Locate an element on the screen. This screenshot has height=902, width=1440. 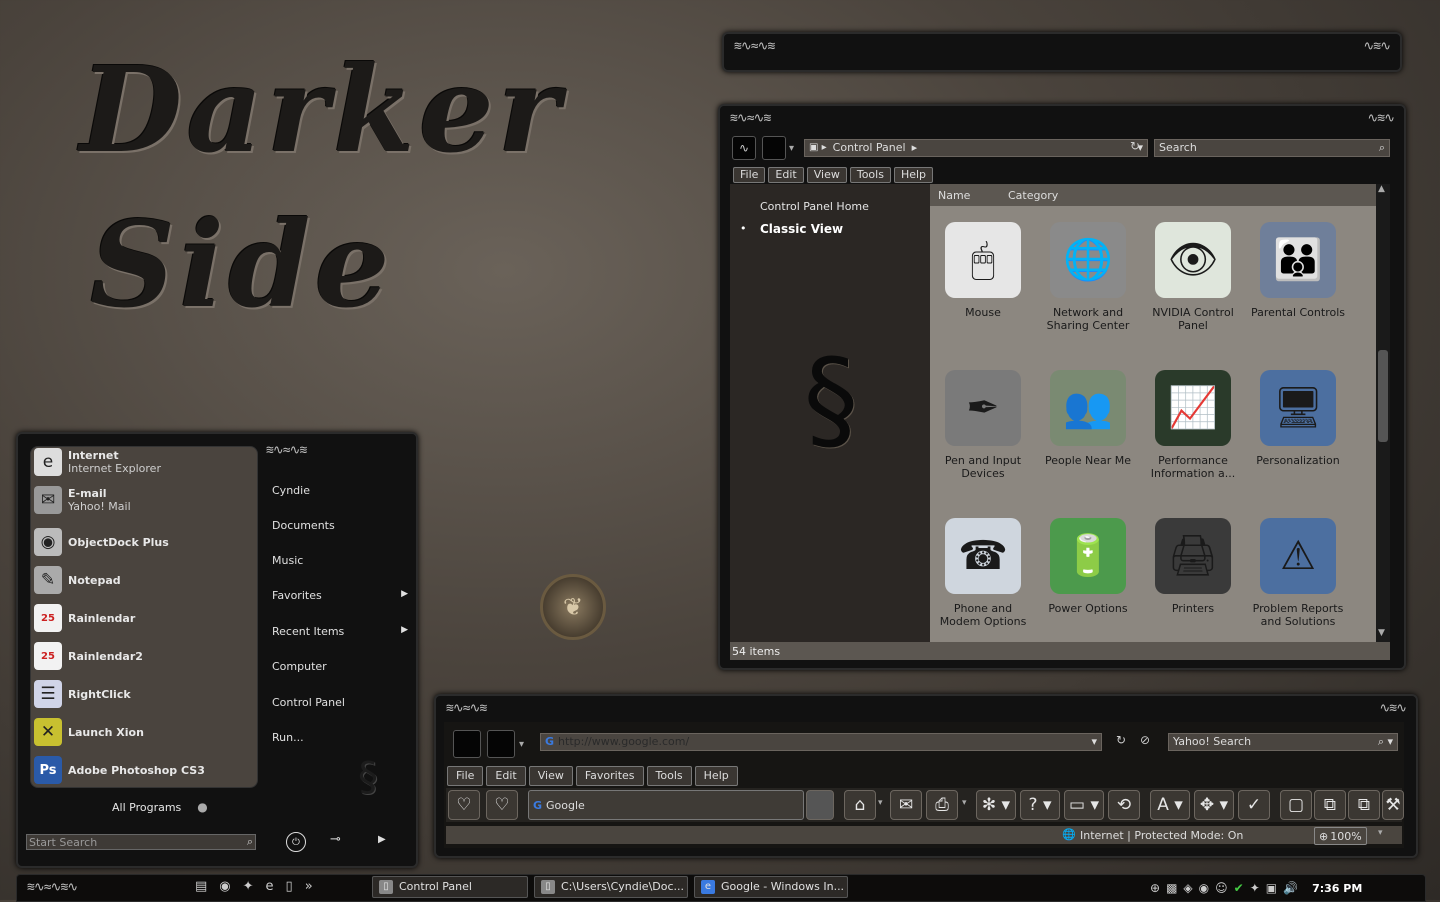
start-pinned-item: ✎ Notepad is located at coordinates (77, 580).